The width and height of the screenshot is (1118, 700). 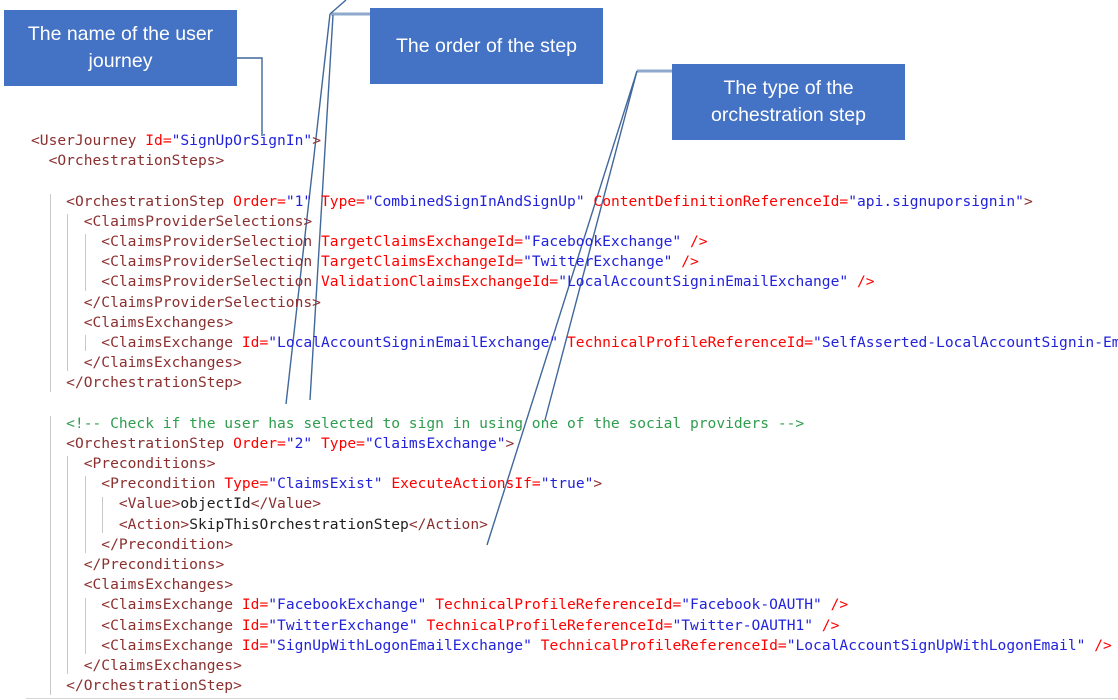 What do you see at coordinates (149, 463) in the screenshot?
I see `code-line: <Preconditions>` at bounding box center [149, 463].